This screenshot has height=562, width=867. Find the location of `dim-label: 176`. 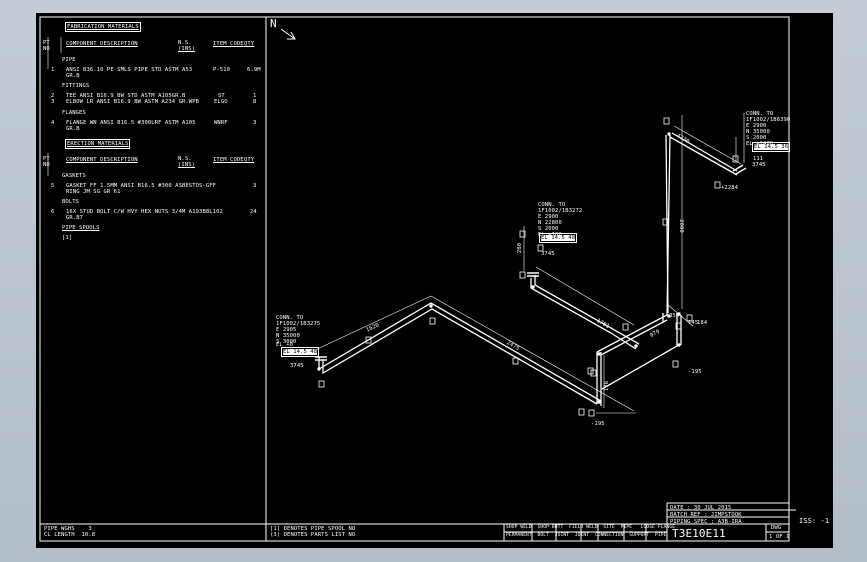

dim-label: 176 is located at coordinates (607, 386).